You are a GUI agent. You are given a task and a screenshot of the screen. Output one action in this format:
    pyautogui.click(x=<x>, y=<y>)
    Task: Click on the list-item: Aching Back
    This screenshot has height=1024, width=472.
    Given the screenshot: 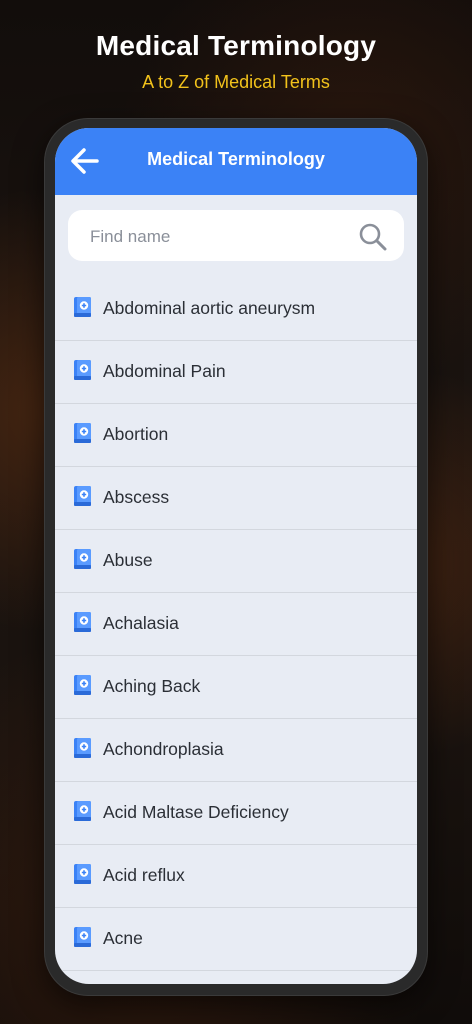 What is the action you would take?
    pyautogui.click(x=236, y=687)
    